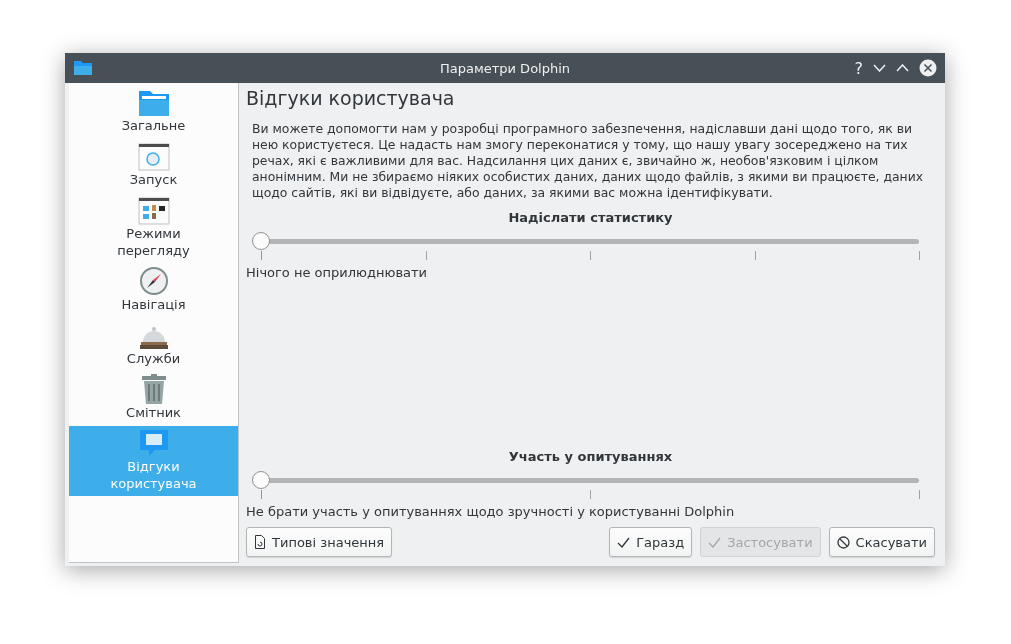  Describe the element at coordinates (153, 157) in the screenshot. I see `window-icon` at that location.